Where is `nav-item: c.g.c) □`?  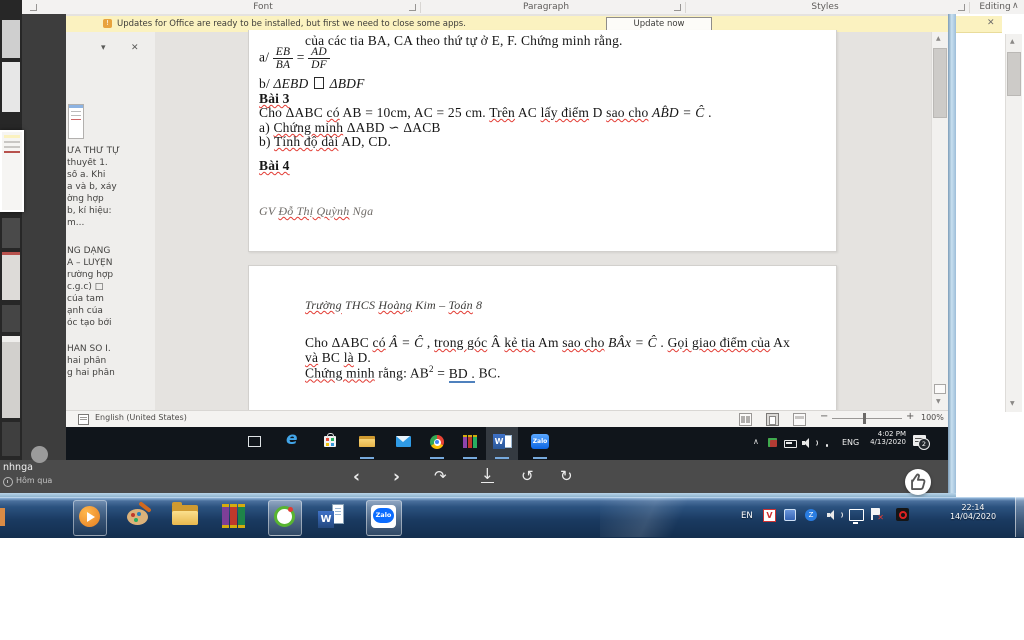 nav-item: c.g.c) □ is located at coordinates (110, 287).